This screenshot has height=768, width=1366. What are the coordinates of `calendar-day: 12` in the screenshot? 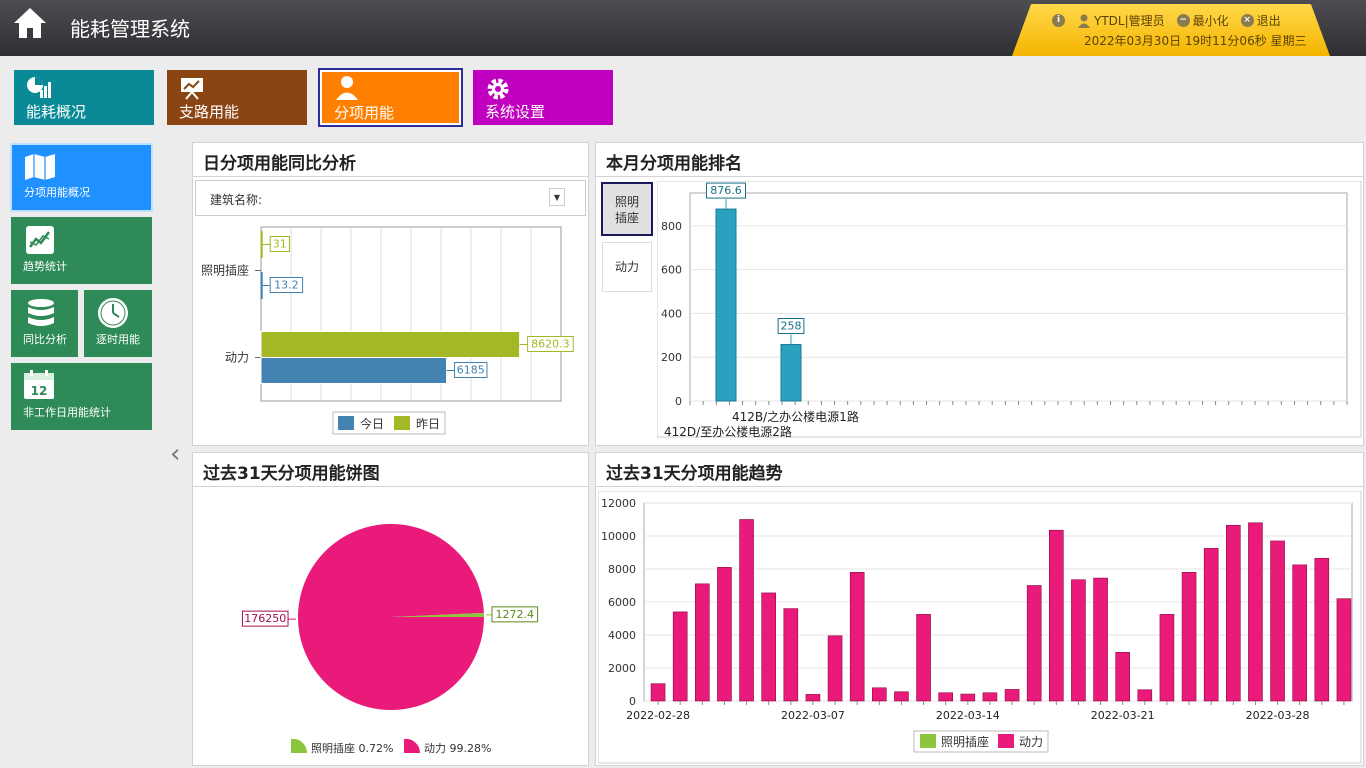 It's located at (39, 391).